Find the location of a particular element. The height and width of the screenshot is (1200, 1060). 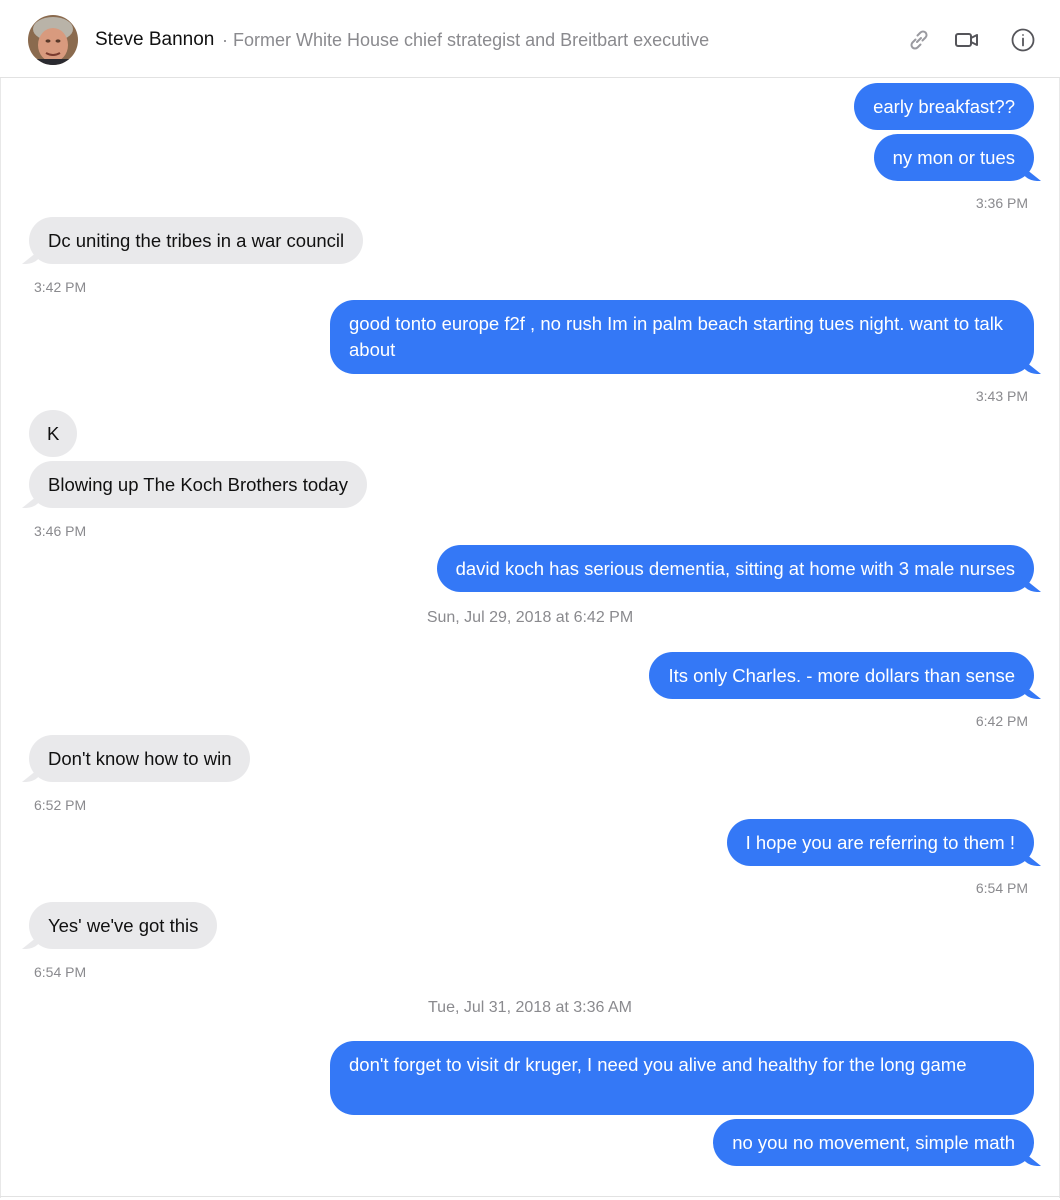

video-camera-icon is located at coordinates (967, 40).